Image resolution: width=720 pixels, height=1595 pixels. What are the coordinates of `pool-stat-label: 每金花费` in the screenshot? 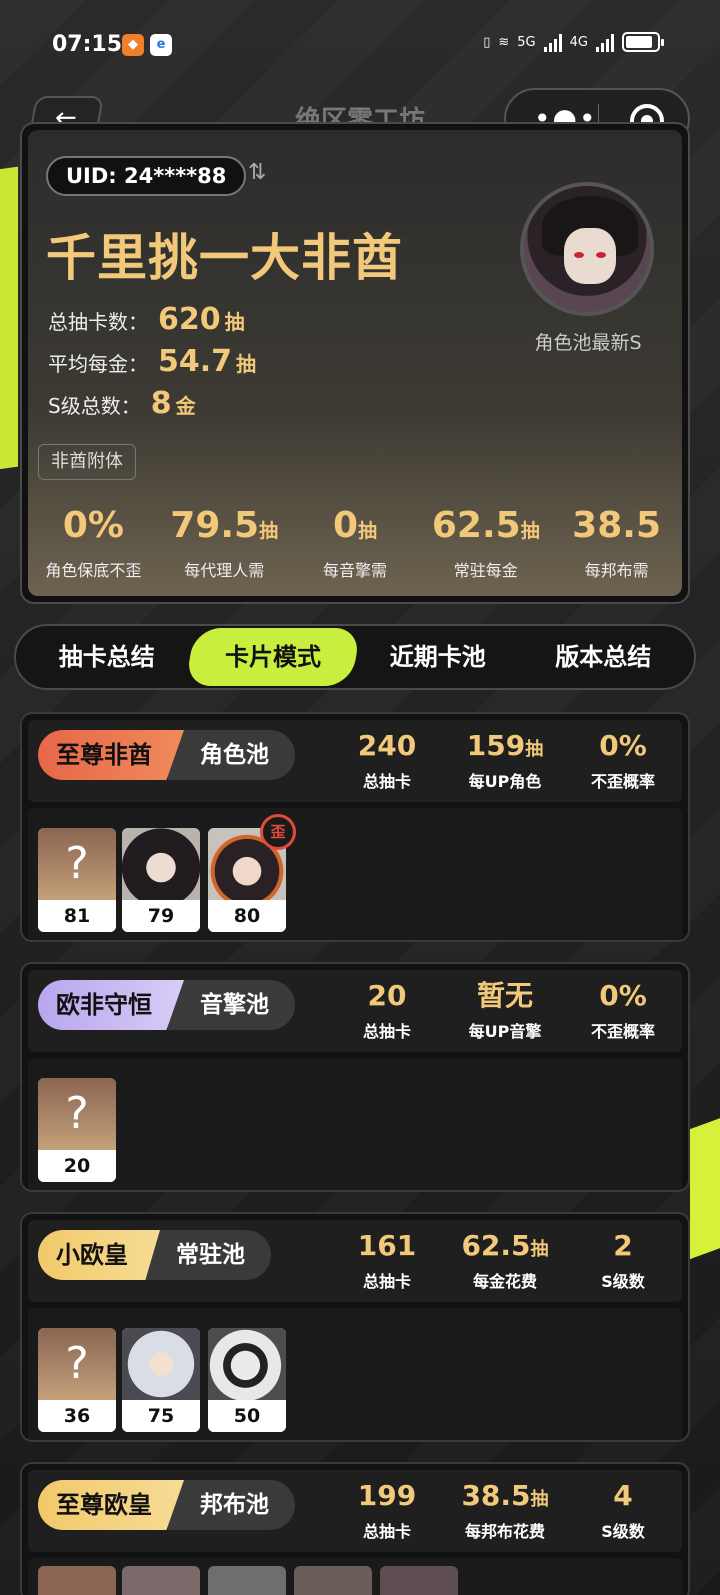 It's located at (504, 1281).